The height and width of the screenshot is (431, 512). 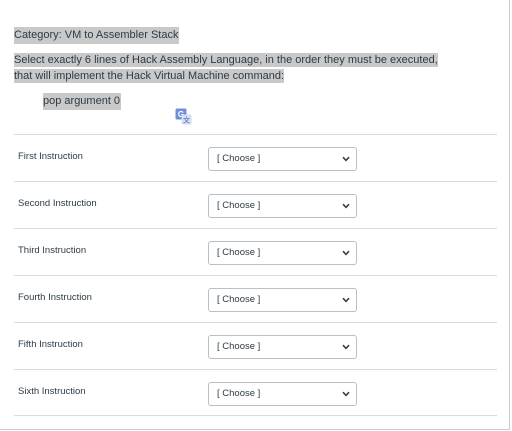 What do you see at coordinates (282, 300) in the screenshot?
I see `instruction-select-fourth: [ Choose ]` at bounding box center [282, 300].